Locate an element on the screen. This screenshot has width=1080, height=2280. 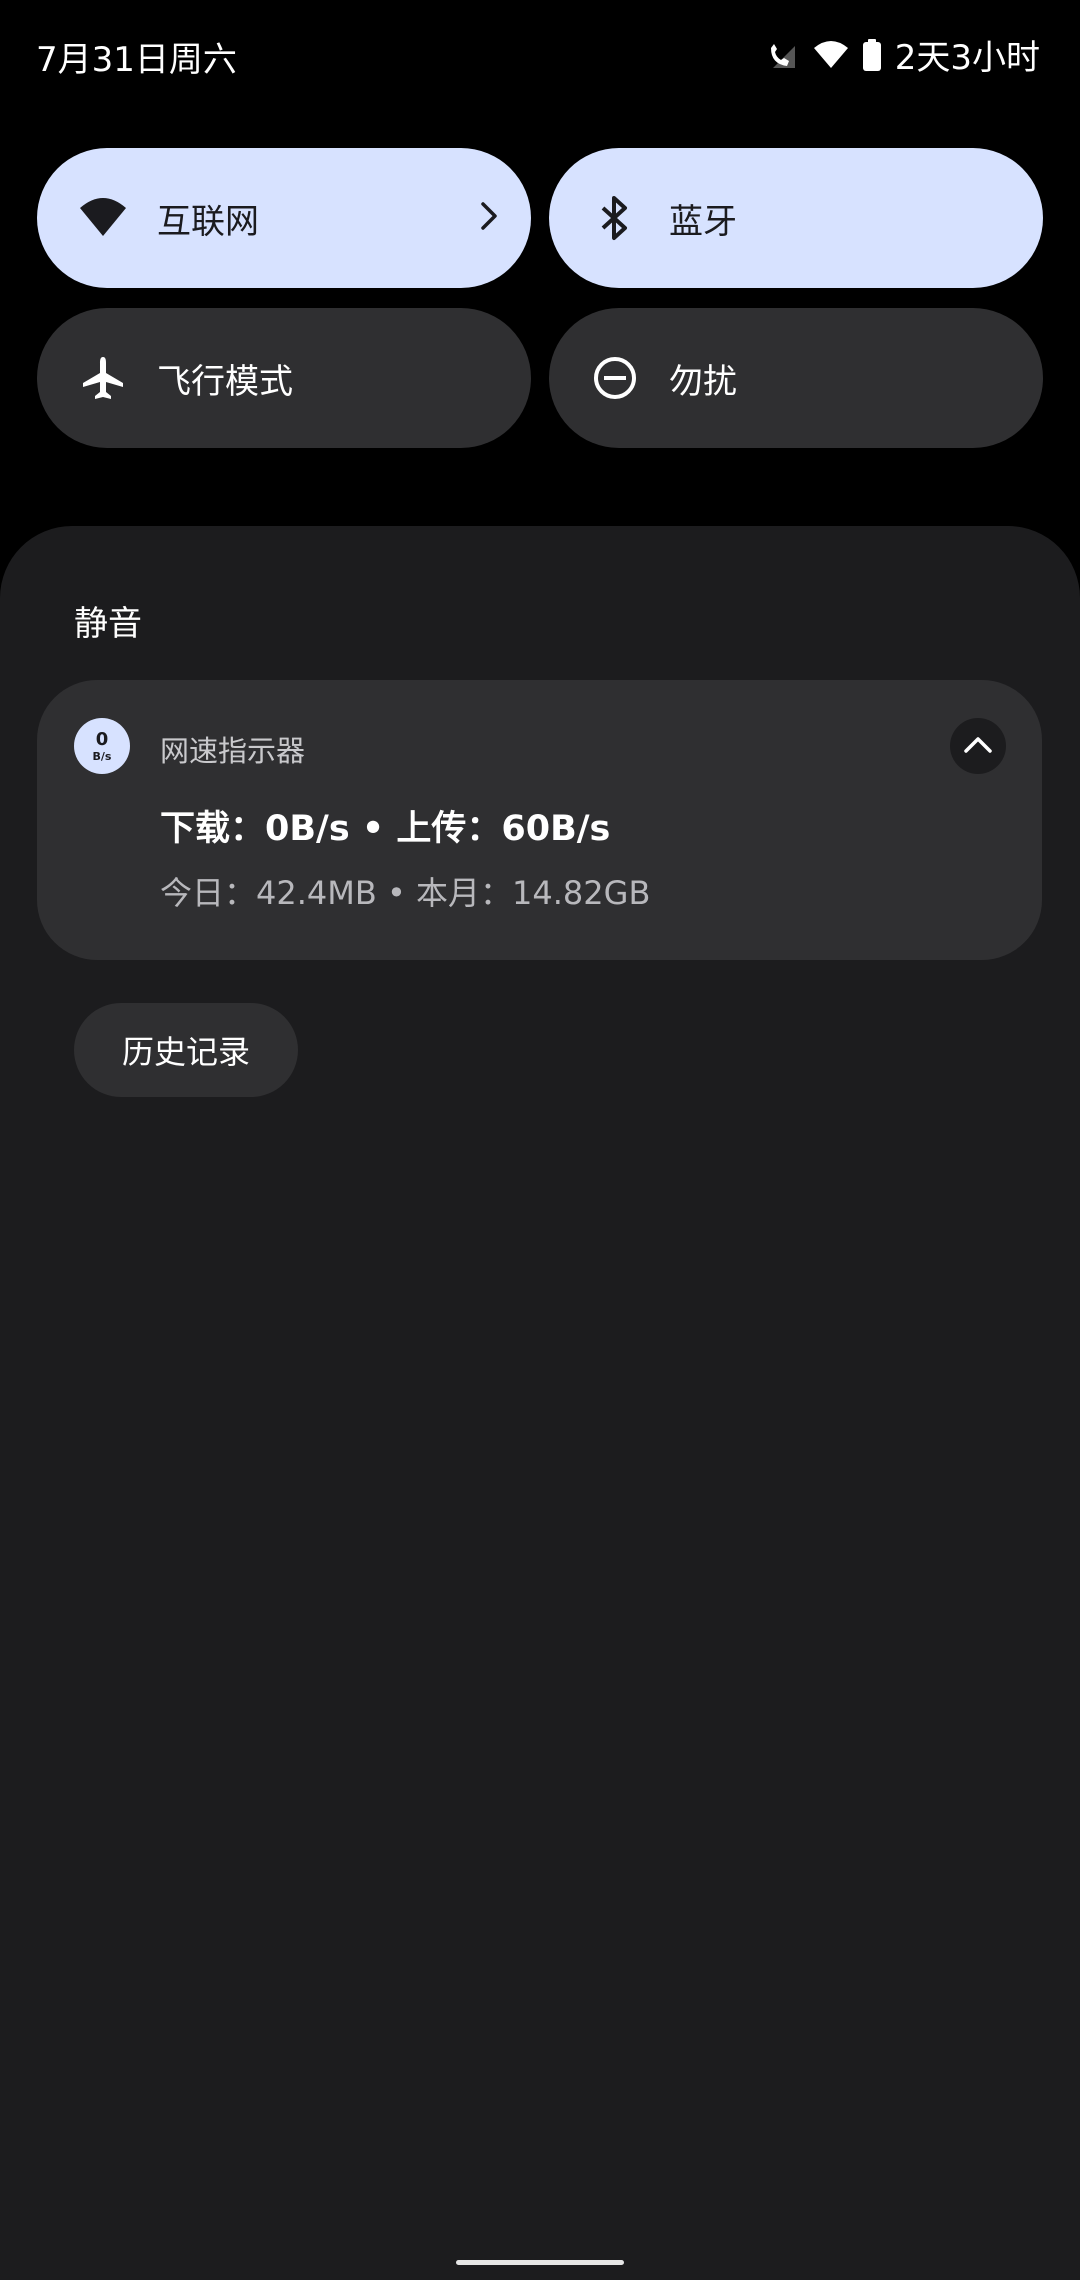
wifi-icon is located at coordinates (103, 218).